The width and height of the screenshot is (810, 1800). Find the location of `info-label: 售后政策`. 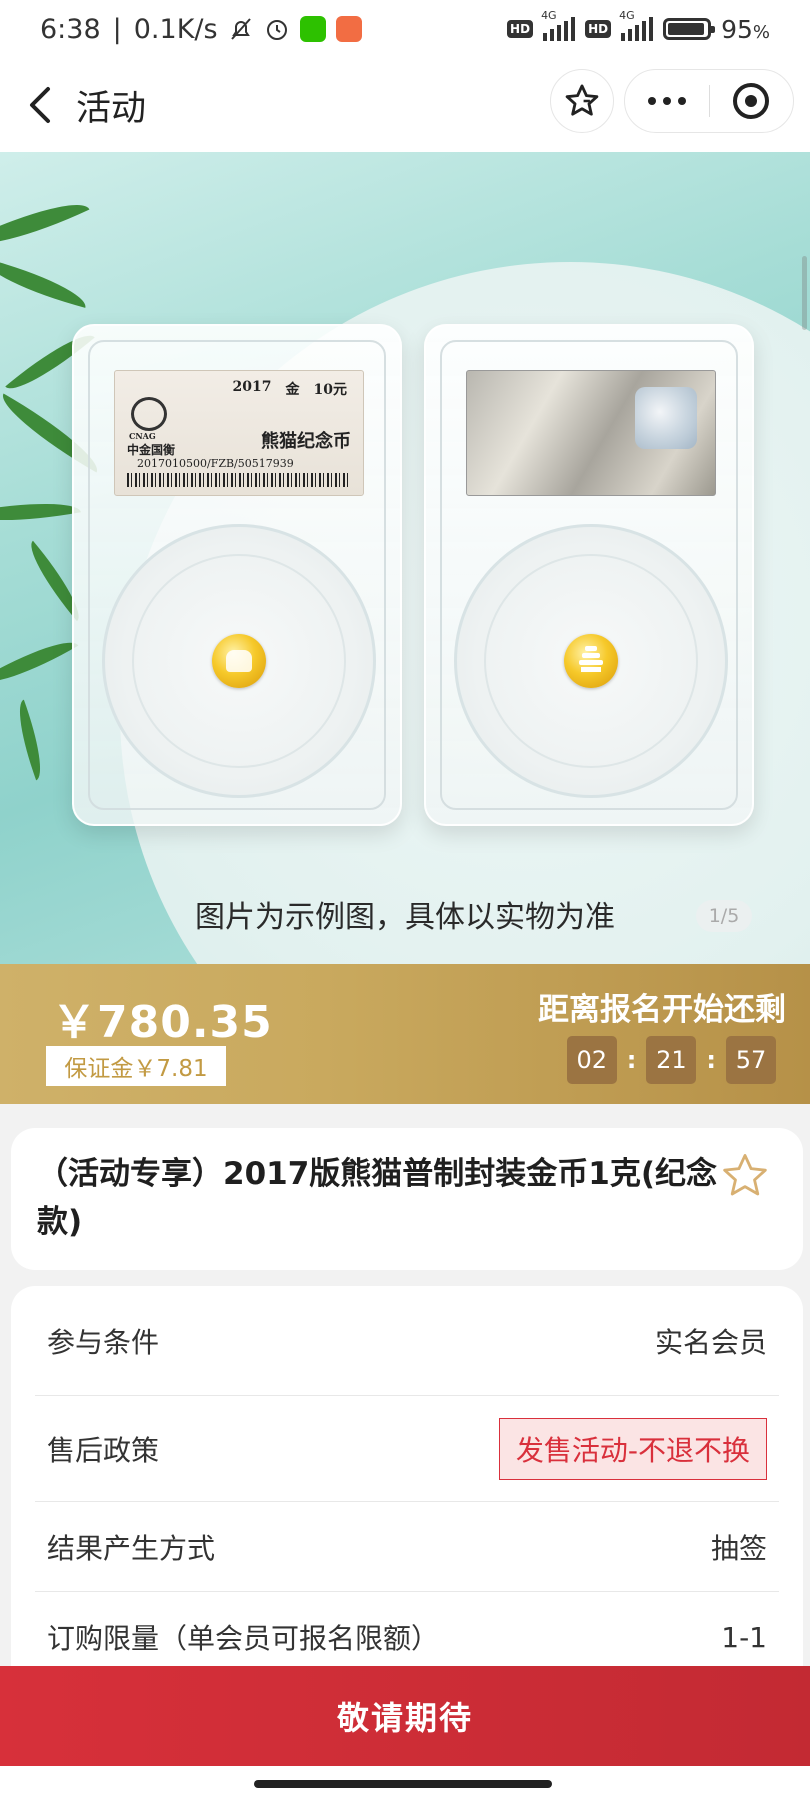

info-label: 售后政策 is located at coordinates (103, 1450).